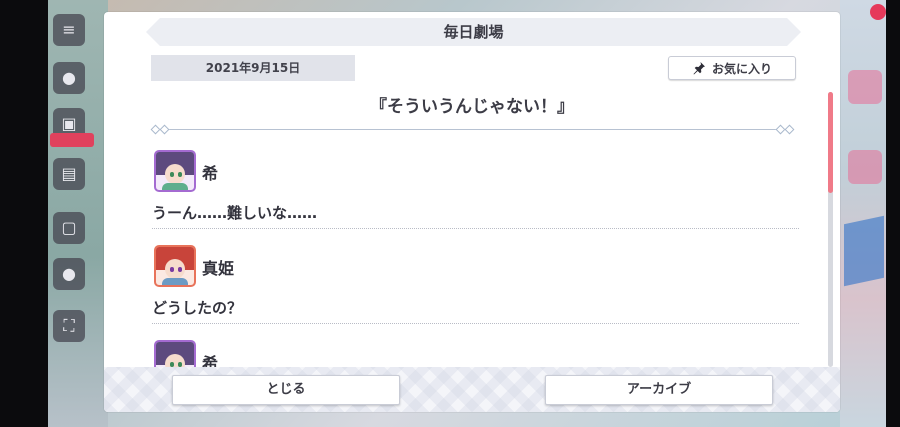 The image size is (900, 427). I want to click on gift-icon: ▤, so click(69, 174).